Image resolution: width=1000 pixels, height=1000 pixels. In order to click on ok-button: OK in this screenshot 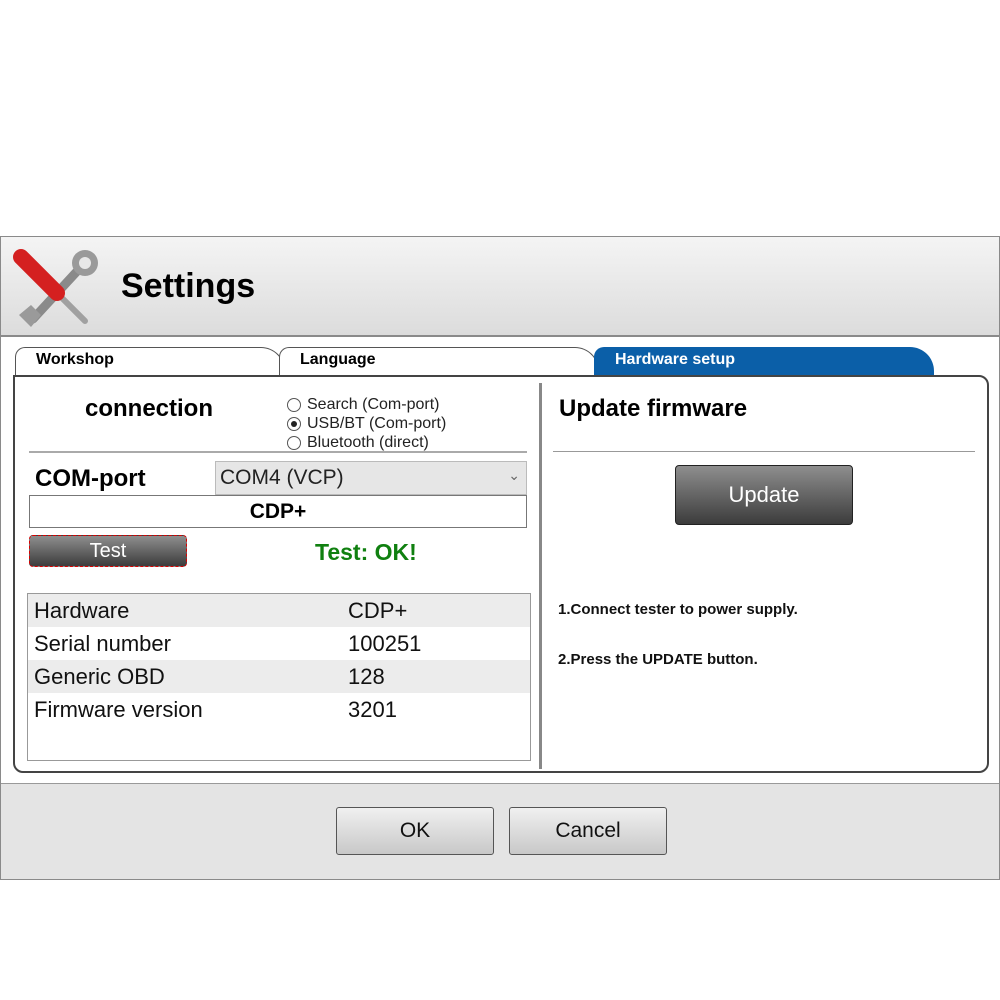, I will do `click(415, 831)`.